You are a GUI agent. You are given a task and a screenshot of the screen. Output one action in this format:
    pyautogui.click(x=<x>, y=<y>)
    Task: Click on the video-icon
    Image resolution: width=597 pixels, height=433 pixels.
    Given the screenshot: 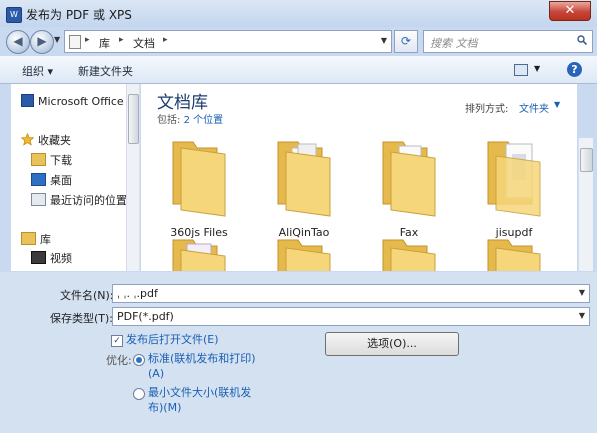 What is the action you would take?
    pyautogui.click(x=38, y=257)
    